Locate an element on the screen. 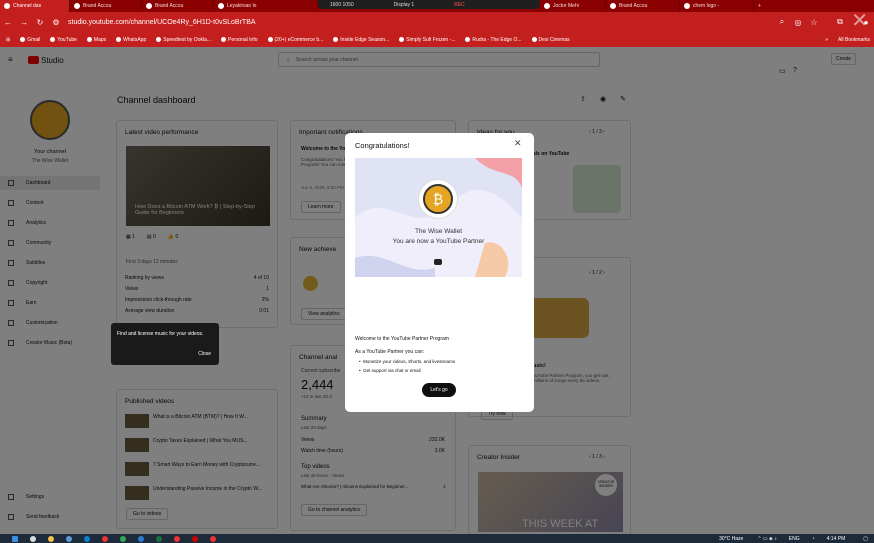 The height and width of the screenshot is (543, 874). tab-channel-dashboard: Channel das is located at coordinates (35, 6).